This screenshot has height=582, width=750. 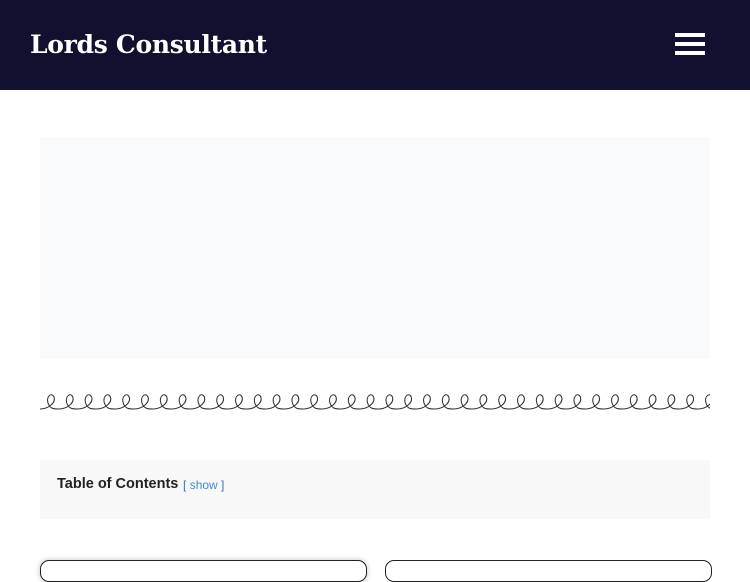 What do you see at coordinates (185, 485) in the screenshot?
I see `toc-open-bracket: [` at bounding box center [185, 485].